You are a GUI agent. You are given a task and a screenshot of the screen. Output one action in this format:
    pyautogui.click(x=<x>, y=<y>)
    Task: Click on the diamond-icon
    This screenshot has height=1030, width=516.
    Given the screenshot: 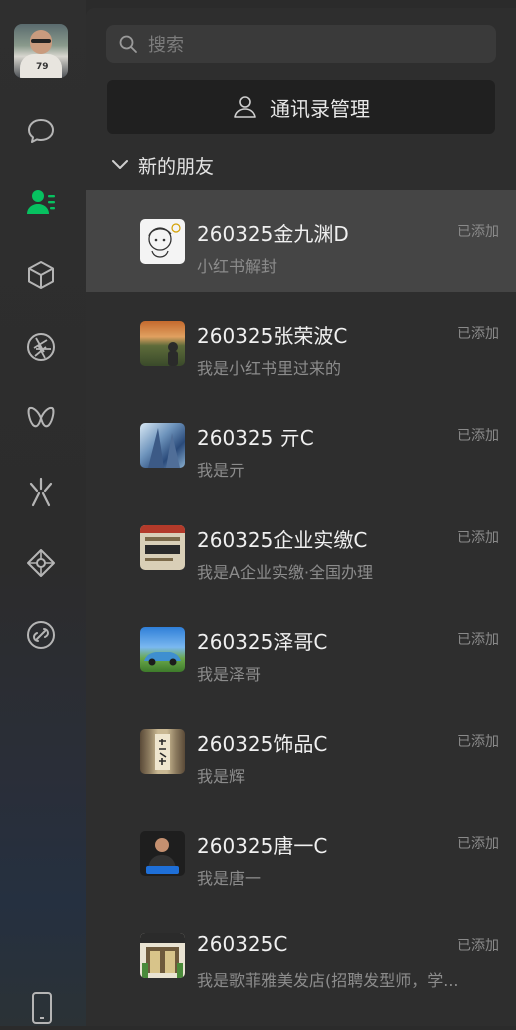 What is the action you would take?
    pyautogui.click(x=41, y=563)
    